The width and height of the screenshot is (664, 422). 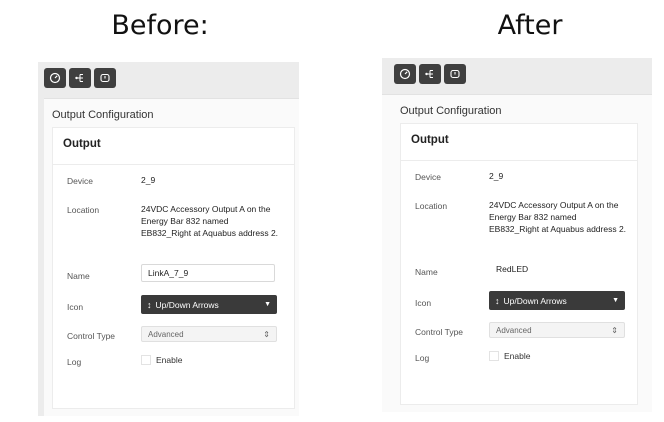 I want to click on before-heading: Before:, so click(x=160, y=25).